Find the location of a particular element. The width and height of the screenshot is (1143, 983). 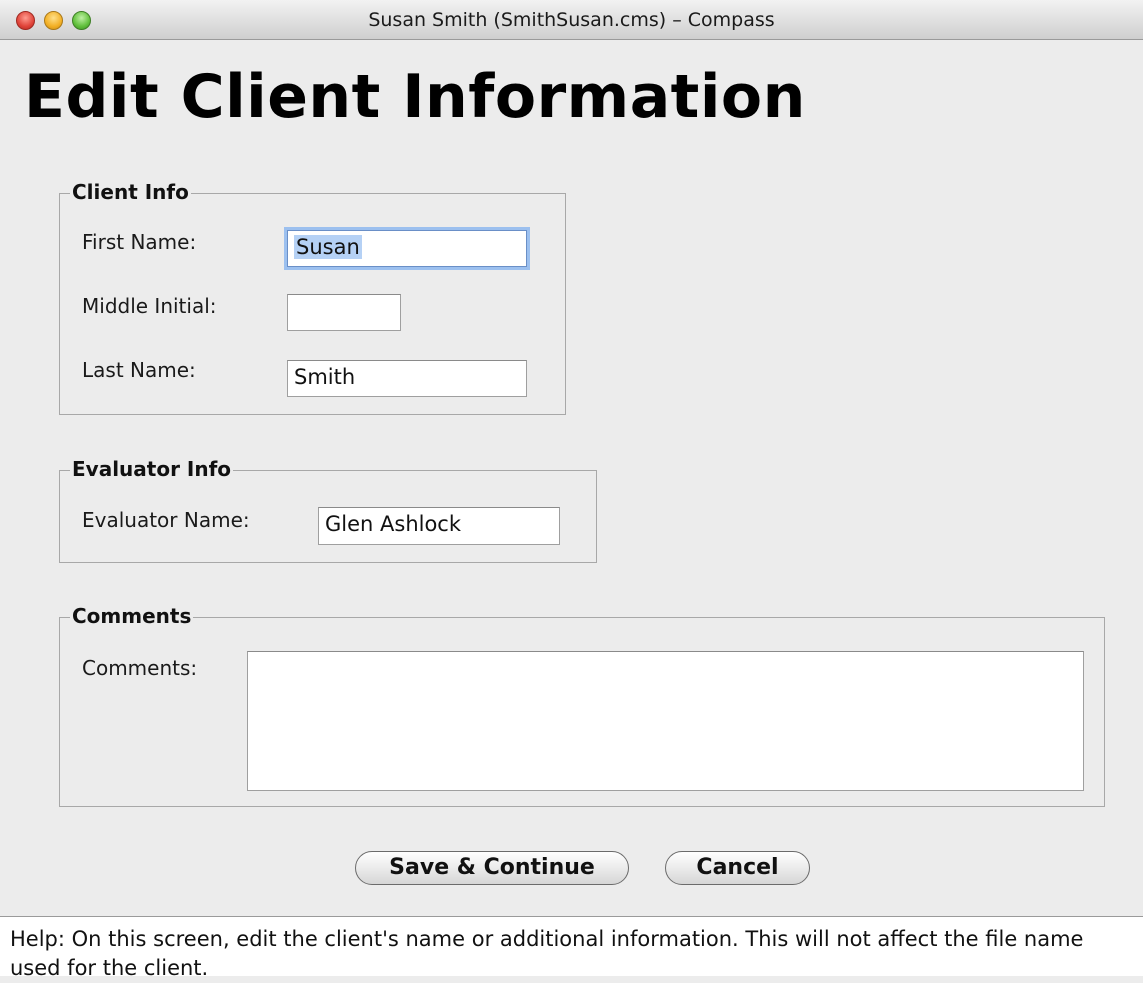

first-name-value: Susan is located at coordinates (328, 247).